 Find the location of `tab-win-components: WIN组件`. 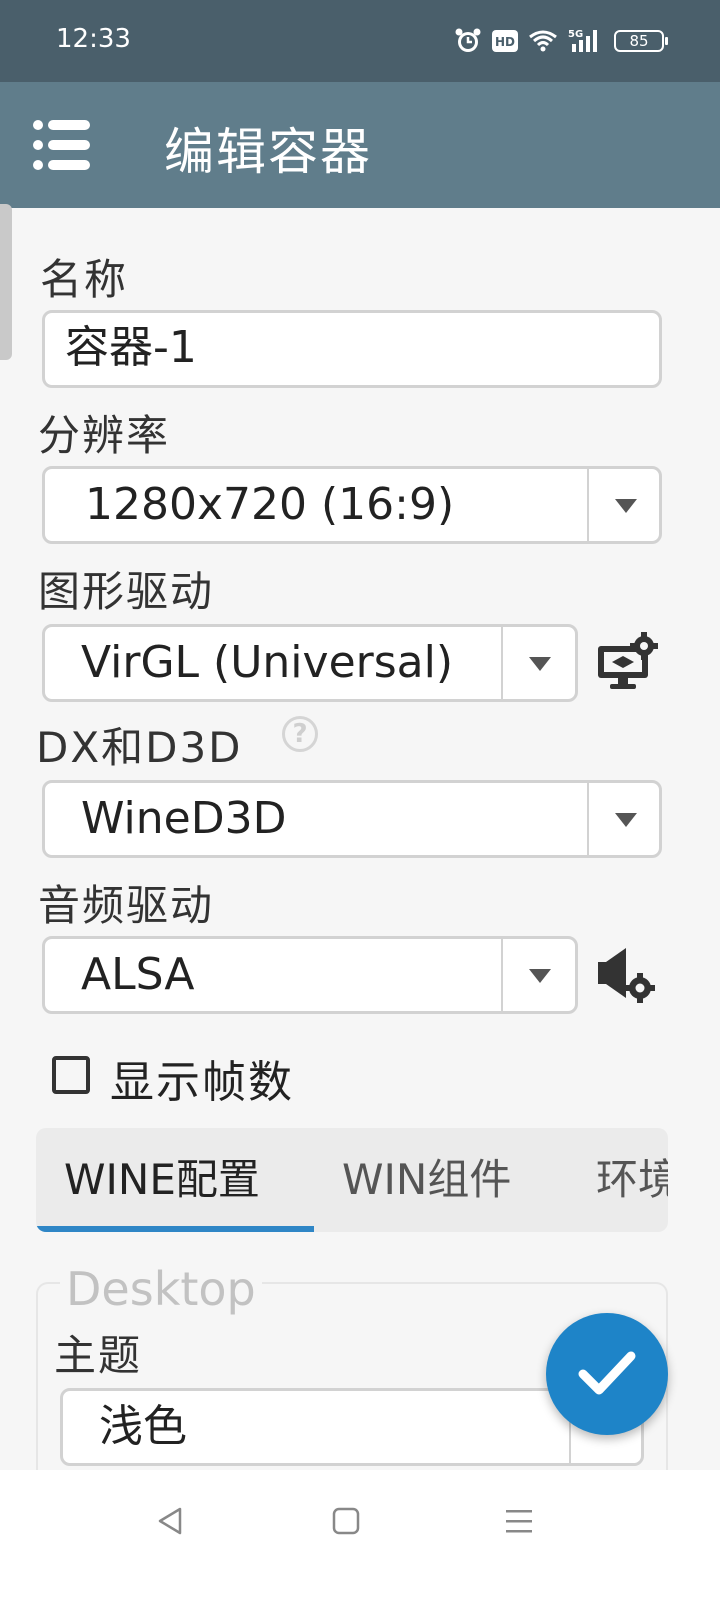

tab-win-components: WIN组件 is located at coordinates (426, 1180).